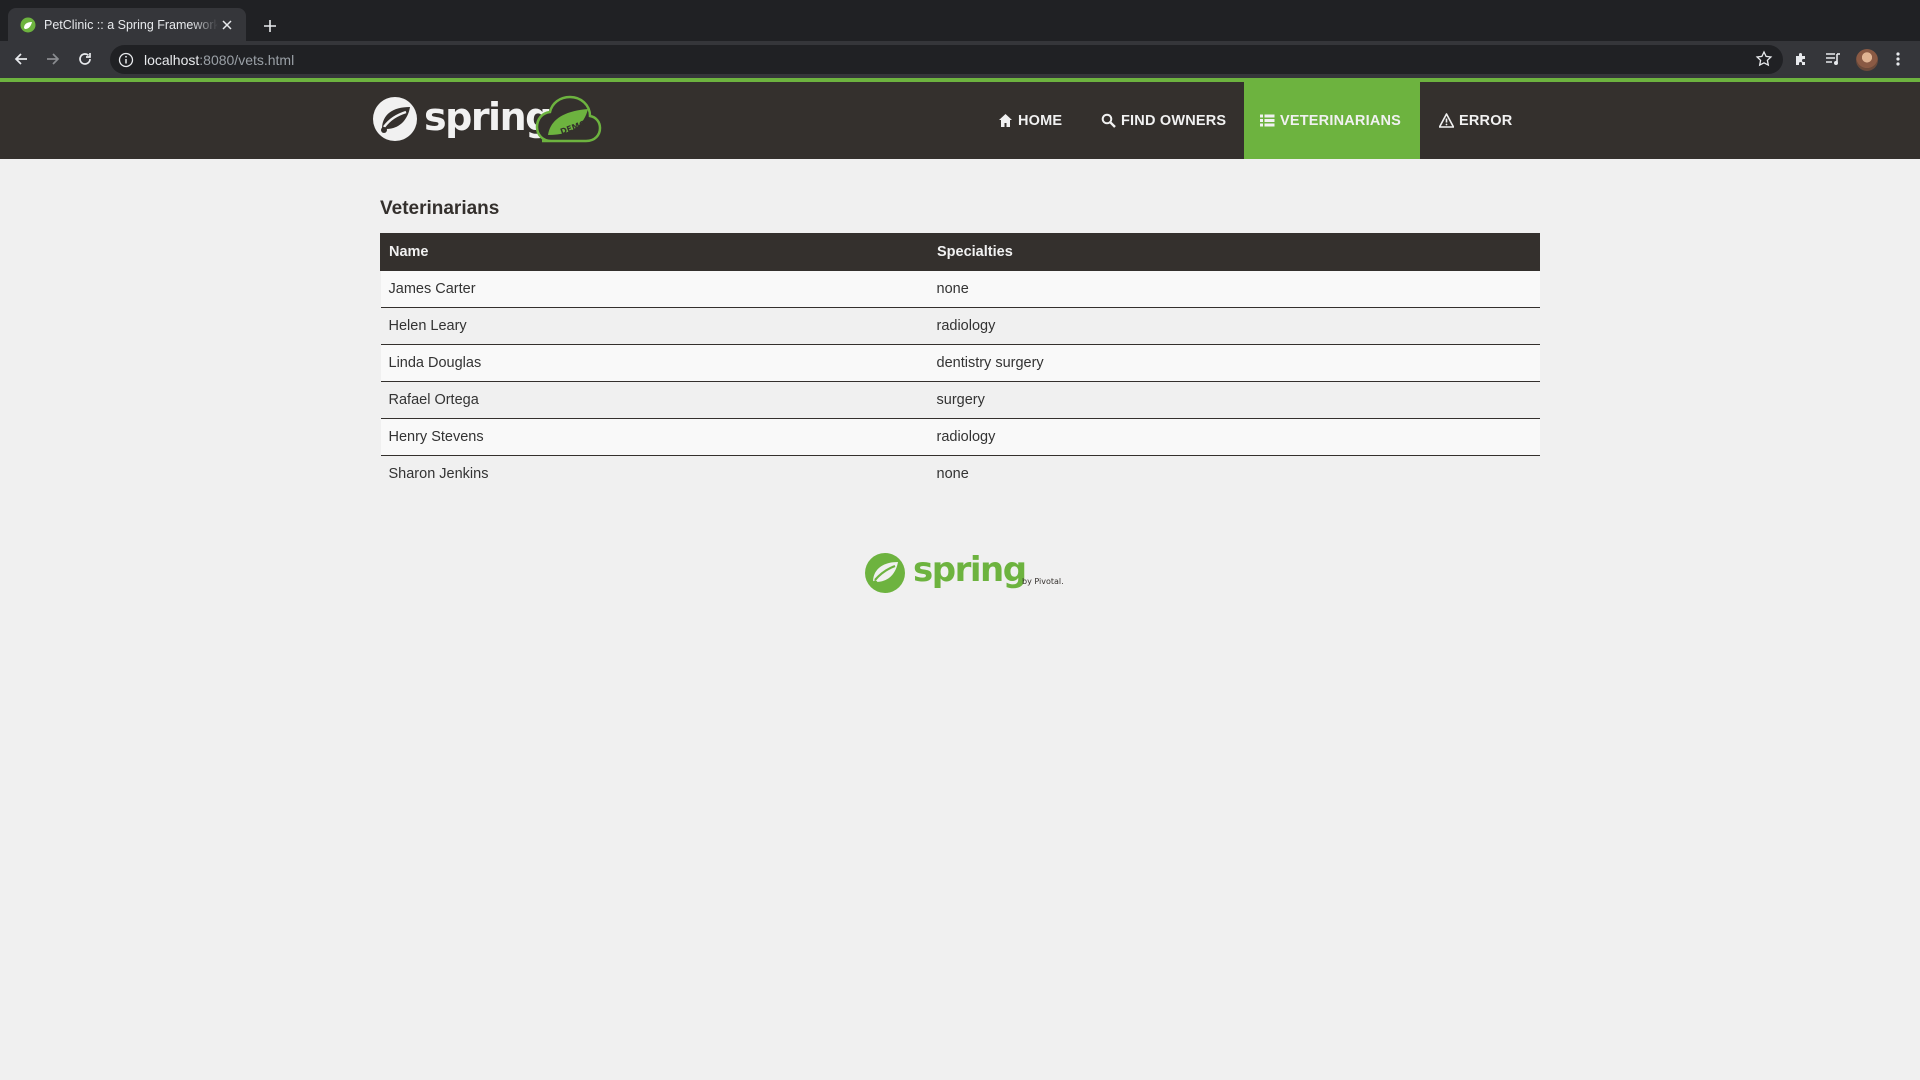 This screenshot has height=1080, width=1920. I want to click on nav-home-label: Home, so click(1040, 120).